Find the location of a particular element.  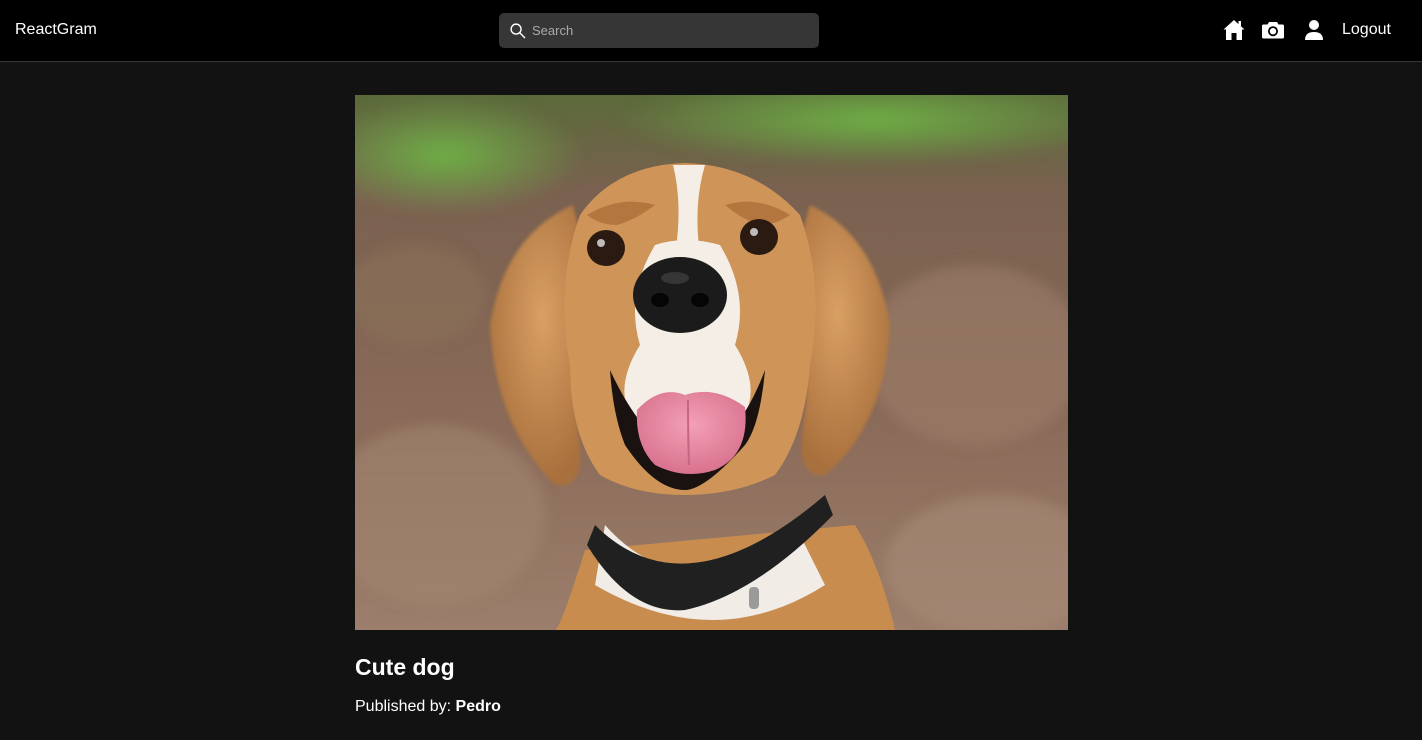

user-icon is located at coordinates (1314, 30).